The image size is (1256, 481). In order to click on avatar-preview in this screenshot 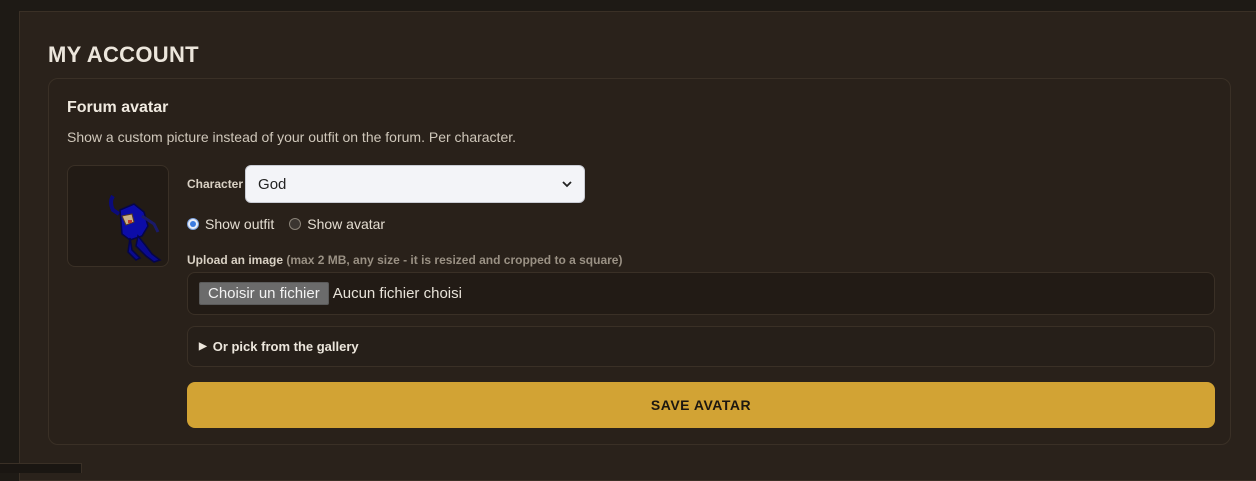, I will do `click(118, 216)`.